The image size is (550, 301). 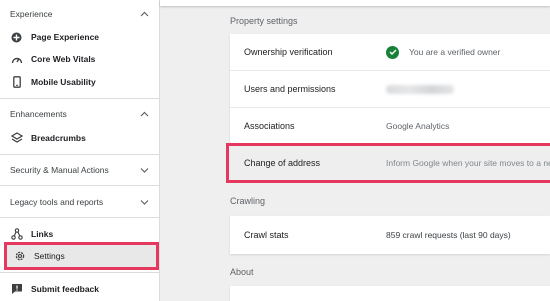 What do you see at coordinates (242, 272) in the screenshot?
I see `section-title-about: About` at bounding box center [242, 272].